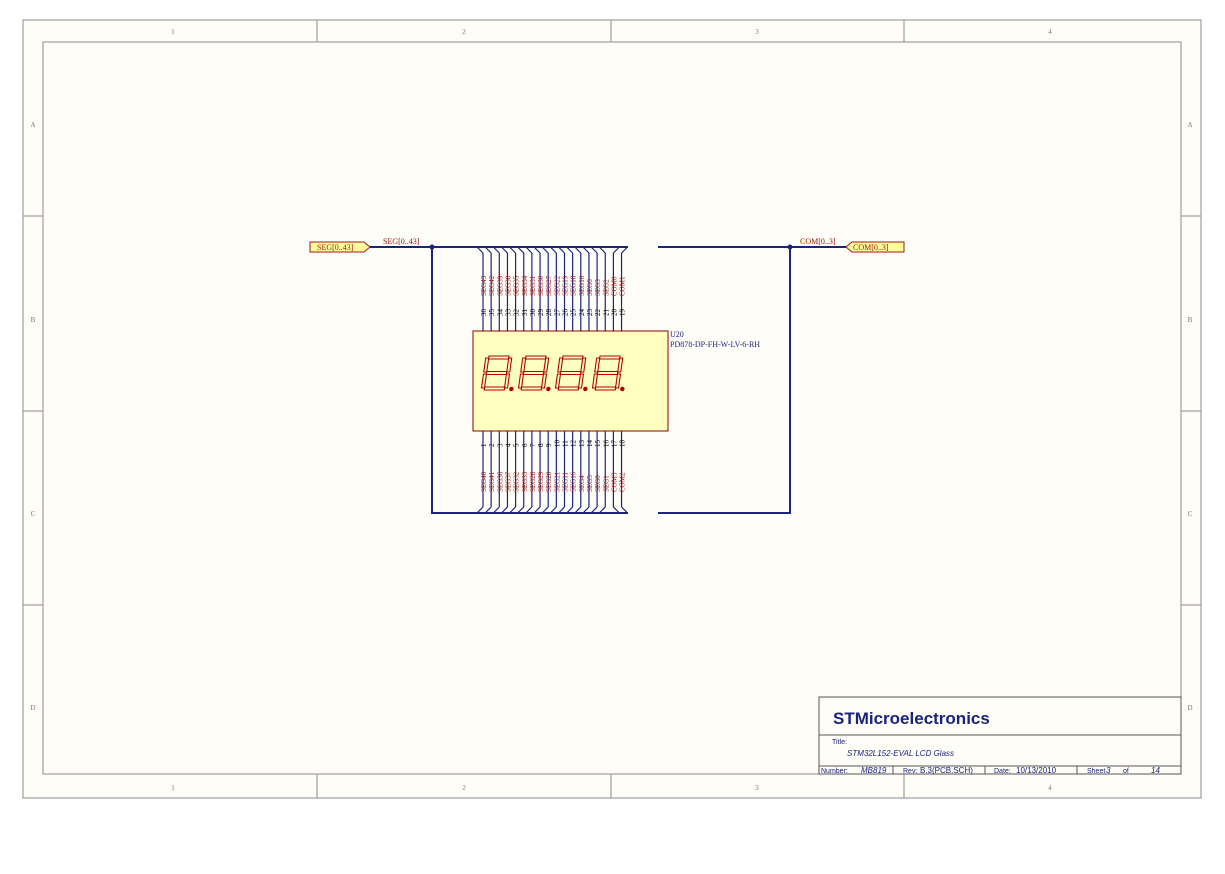  I want to click on pin-number: 26, so click(566, 313).